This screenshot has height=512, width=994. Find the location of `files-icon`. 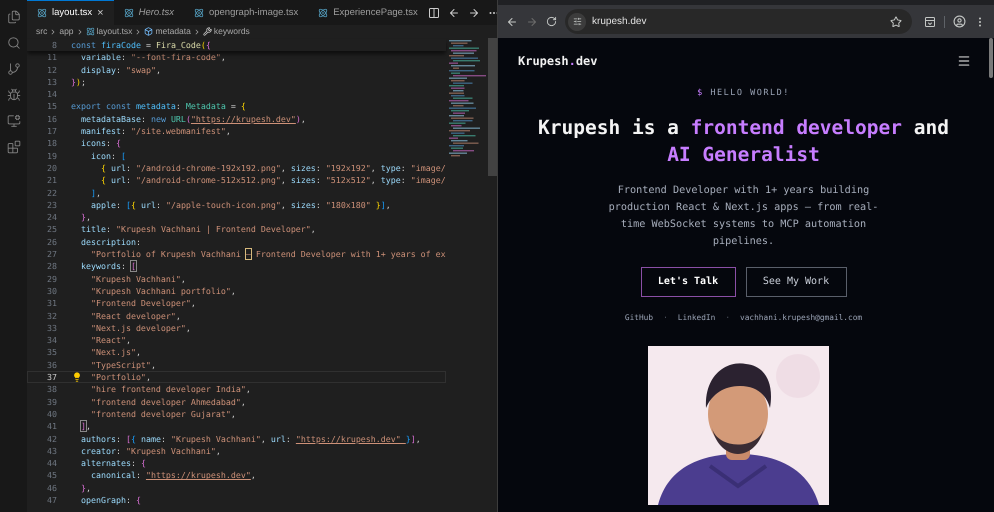

files-icon is located at coordinates (13, 17).